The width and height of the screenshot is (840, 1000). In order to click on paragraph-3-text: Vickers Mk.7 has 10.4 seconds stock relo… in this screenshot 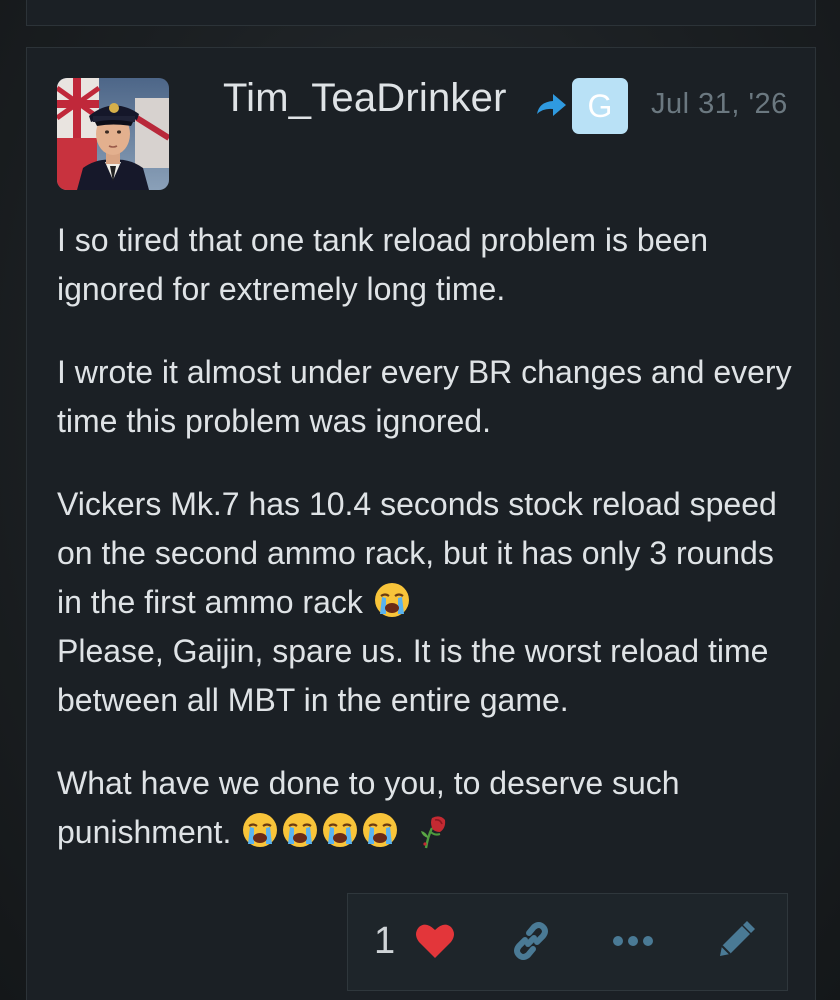, I will do `click(417, 553)`.